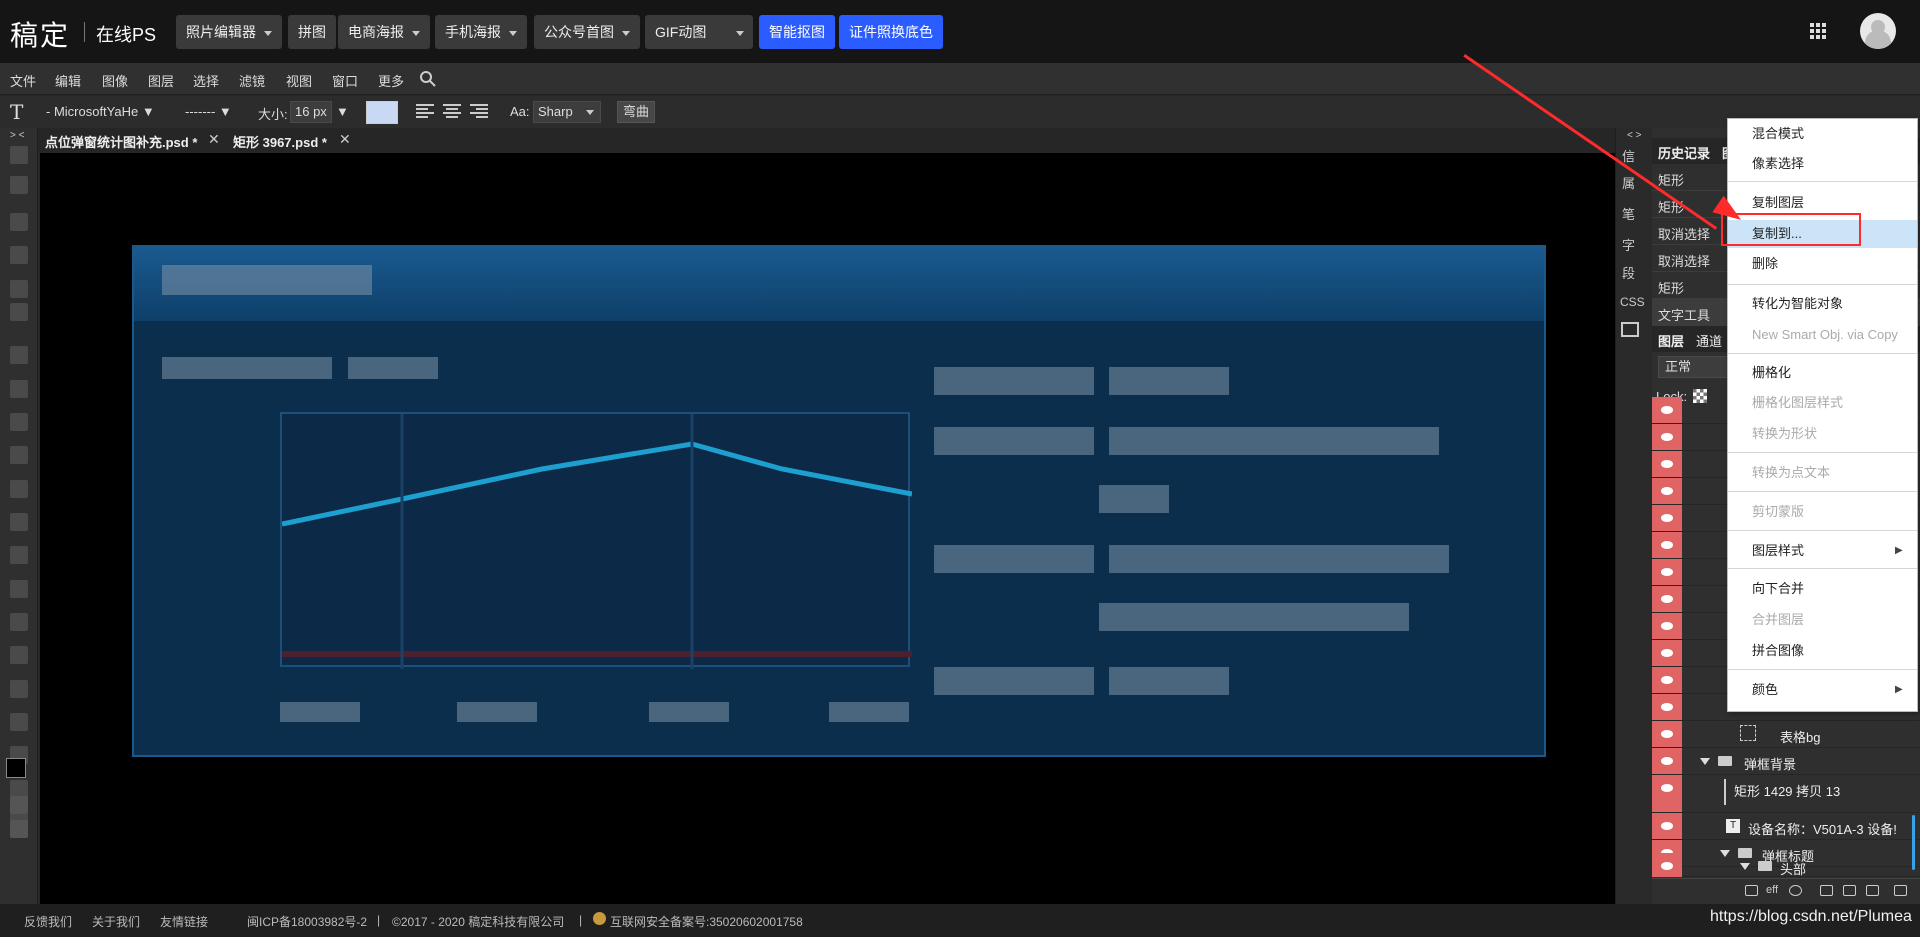 The height and width of the screenshot is (937, 1920). What do you see at coordinates (307, 921) in the screenshot?
I see `footer-icp: 闽ICP备18003982号-2` at bounding box center [307, 921].